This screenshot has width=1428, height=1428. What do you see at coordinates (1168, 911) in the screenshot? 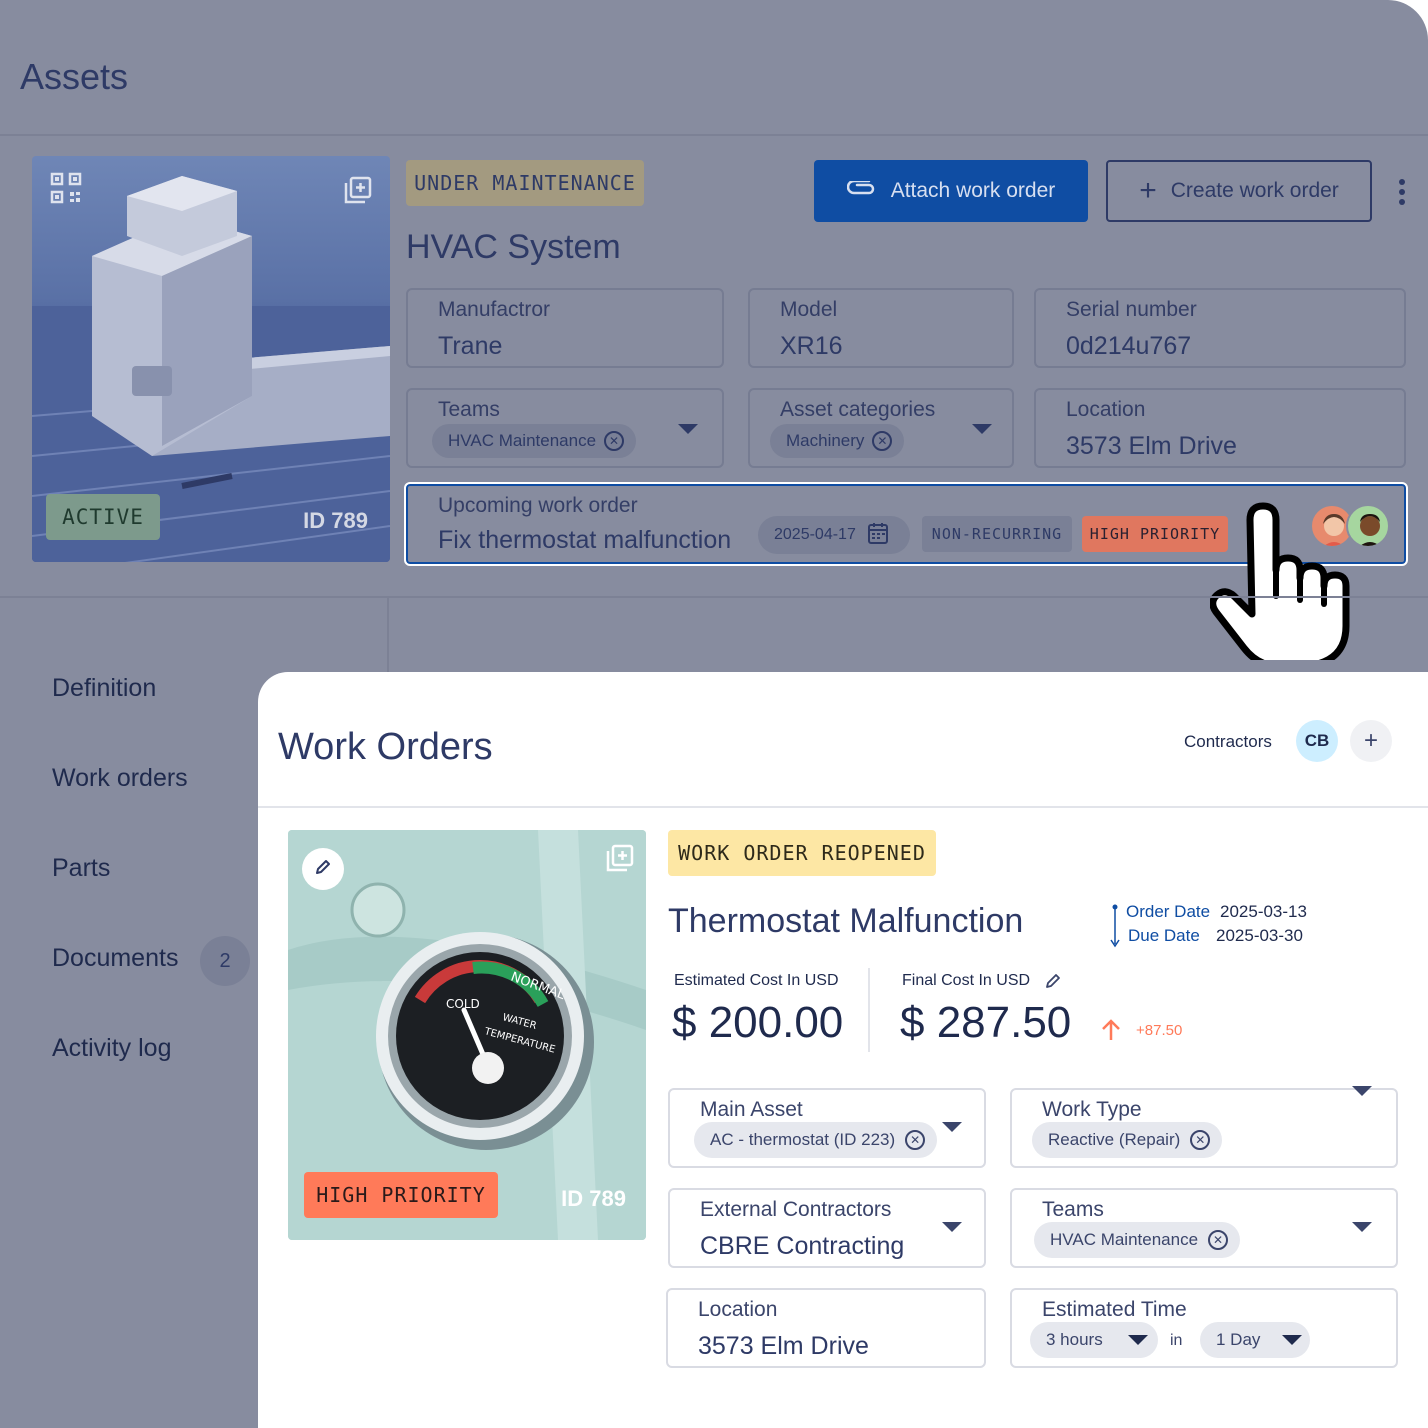
I see `order-date-label: Order Date` at bounding box center [1168, 911].